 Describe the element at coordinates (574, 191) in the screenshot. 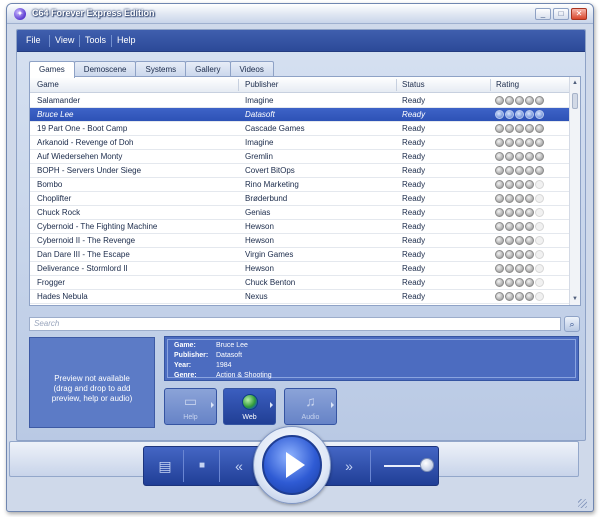

I see `vertical-scrollbar: ▲ ▼` at that location.